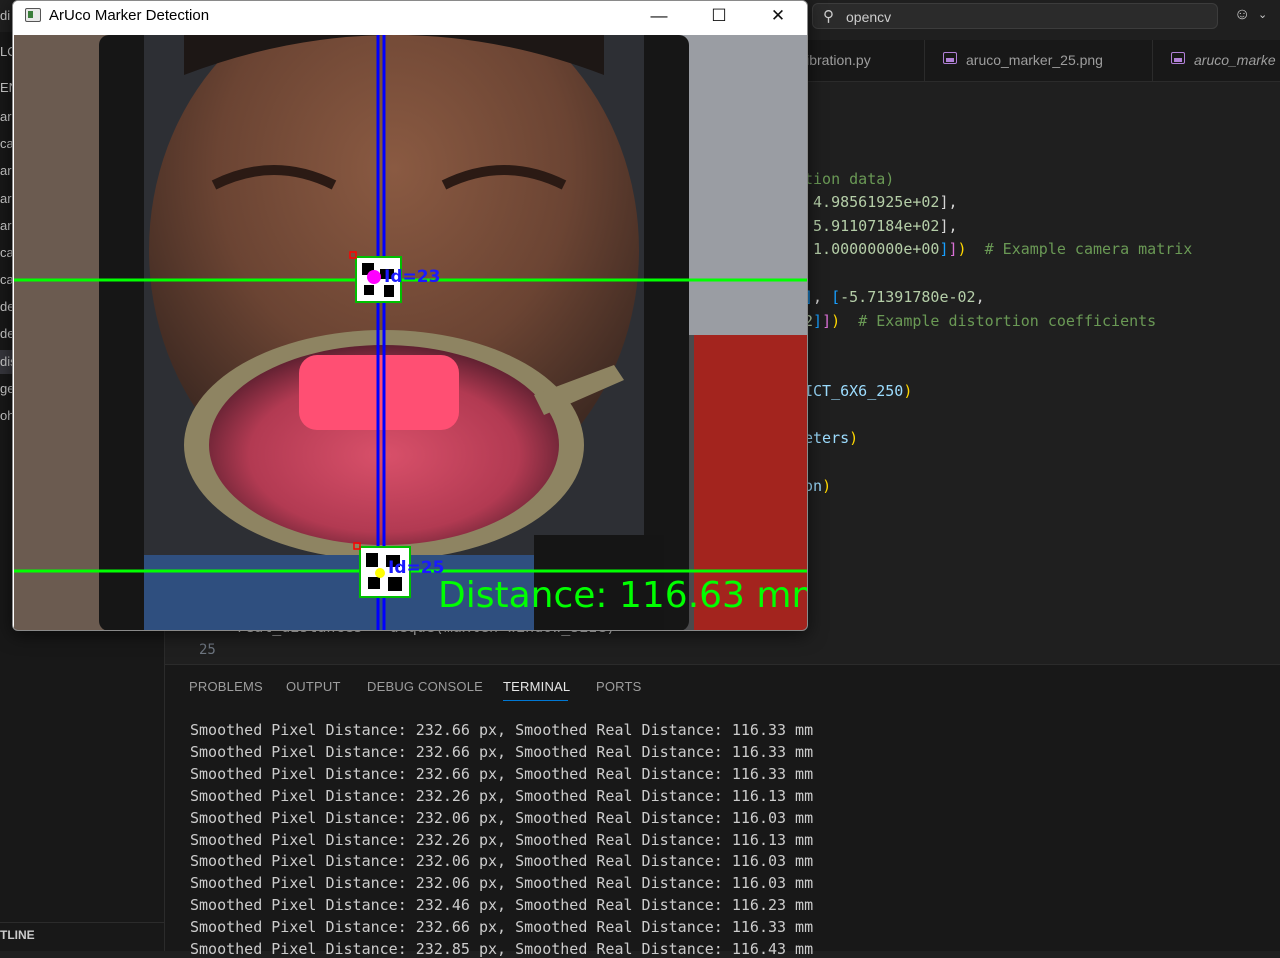 The width and height of the screenshot is (1280, 958). What do you see at coordinates (33, 15) in the screenshot?
I see `app-icon` at bounding box center [33, 15].